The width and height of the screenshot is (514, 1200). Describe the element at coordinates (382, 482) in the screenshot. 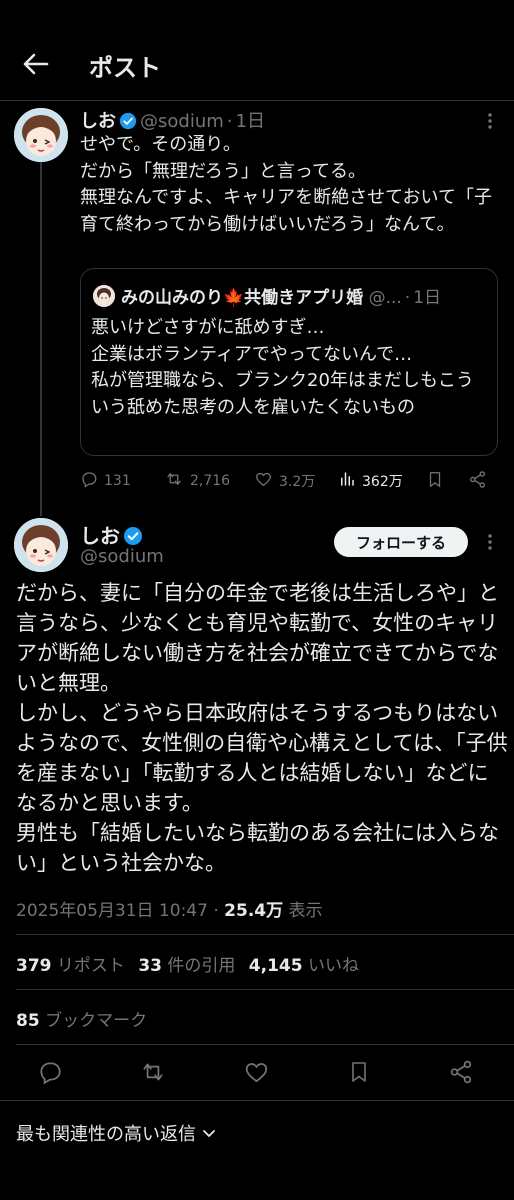

I see `views-count: 362万` at that location.